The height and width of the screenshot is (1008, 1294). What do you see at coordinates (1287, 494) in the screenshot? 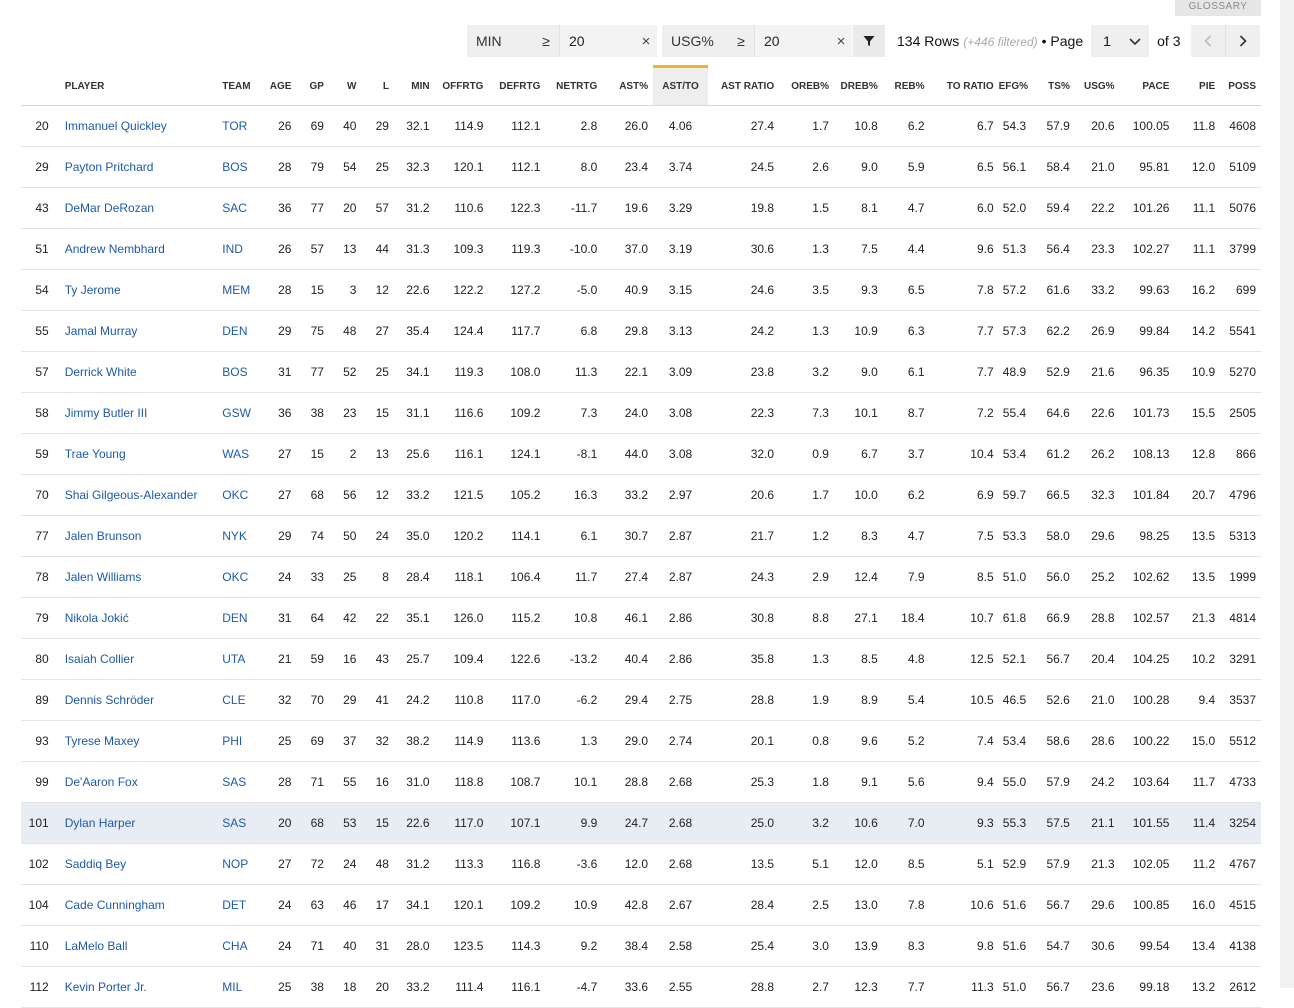
I see `page-scrollbar` at bounding box center [1287, 494].